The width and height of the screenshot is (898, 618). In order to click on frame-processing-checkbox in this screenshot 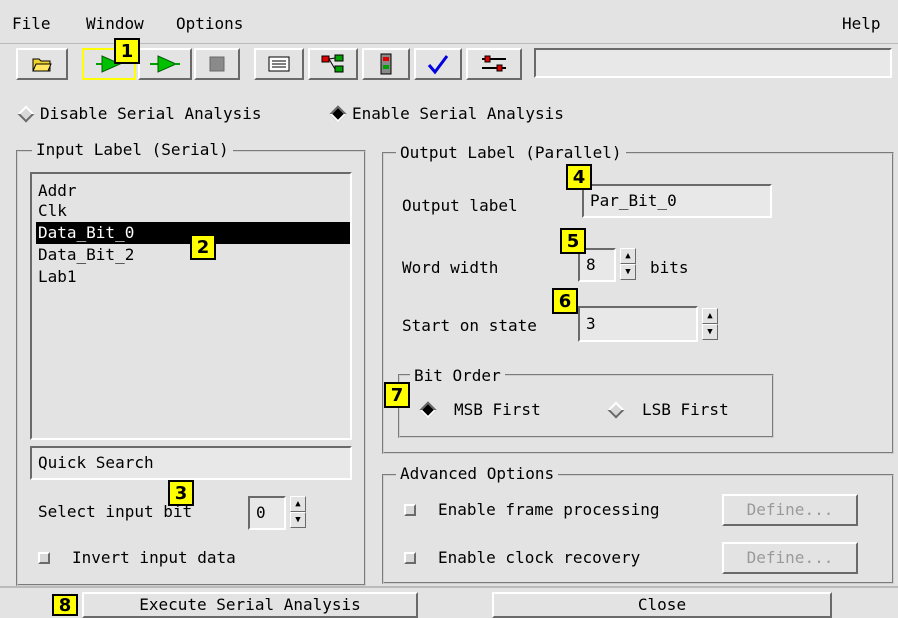, I will do `click(410, 510)`.